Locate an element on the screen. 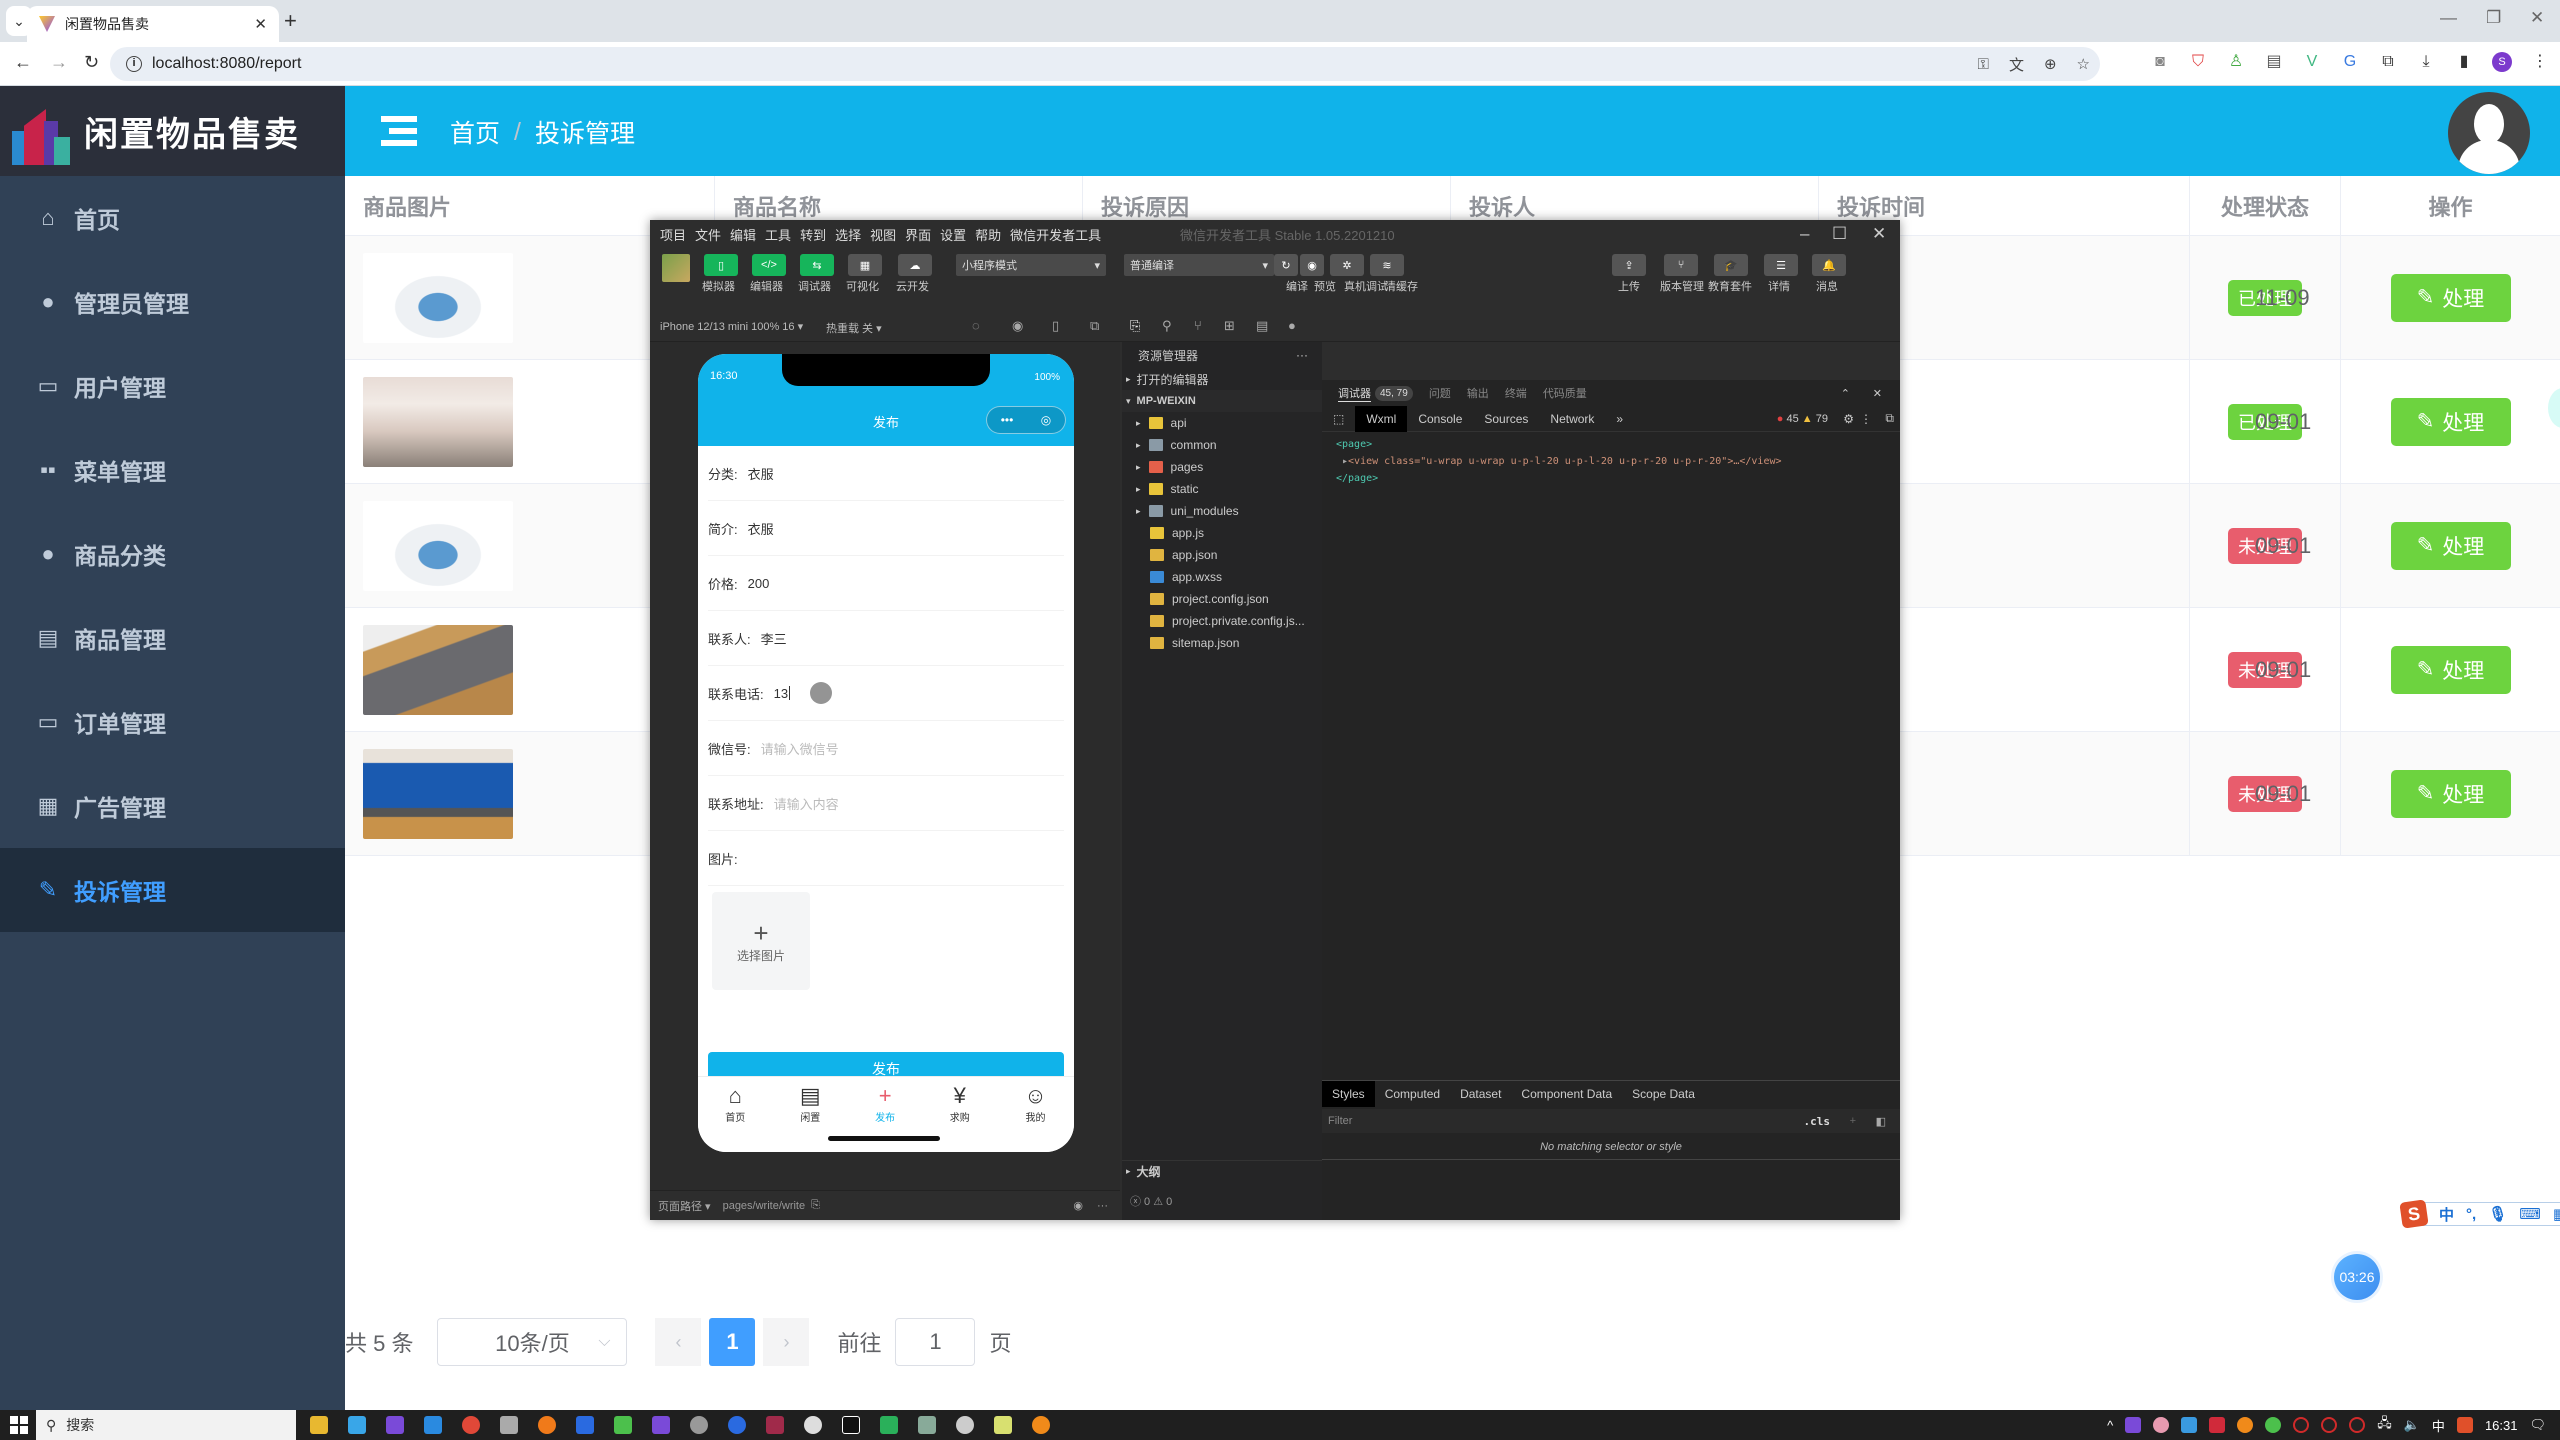 This screenshot has width=2560, height=1440. more-tabs-icon: » is located at coordinates (1619, 419).